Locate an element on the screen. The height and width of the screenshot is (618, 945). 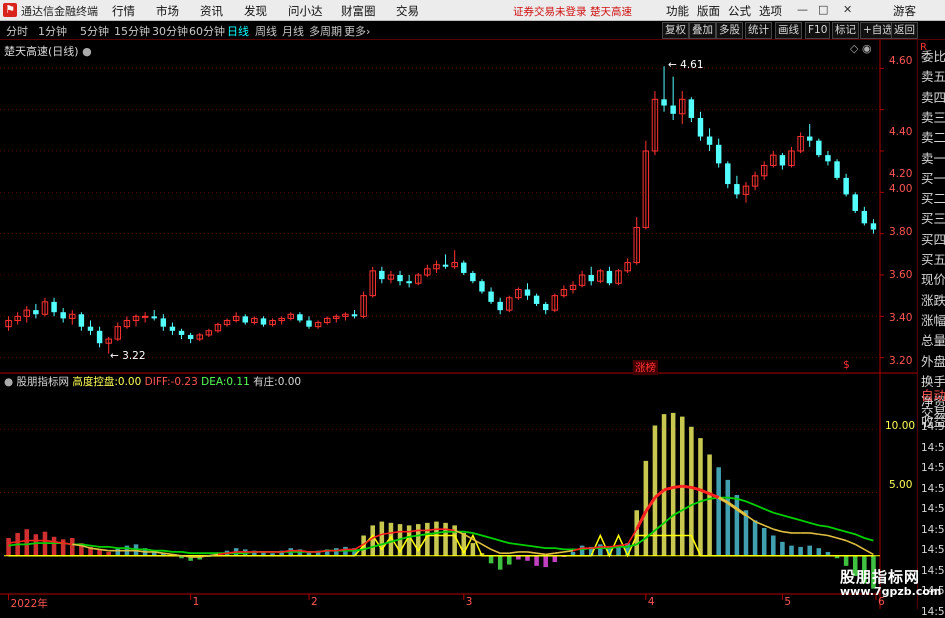
menu-hangqing: 行情 is located at coordinates (123, 11).